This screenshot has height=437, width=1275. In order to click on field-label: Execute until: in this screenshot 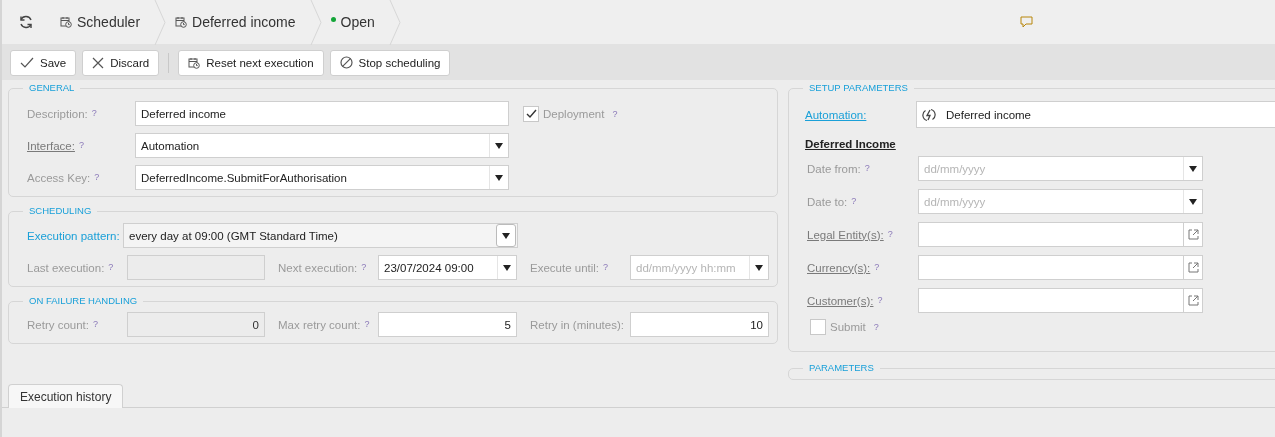, I will do `click(565, 267)`.